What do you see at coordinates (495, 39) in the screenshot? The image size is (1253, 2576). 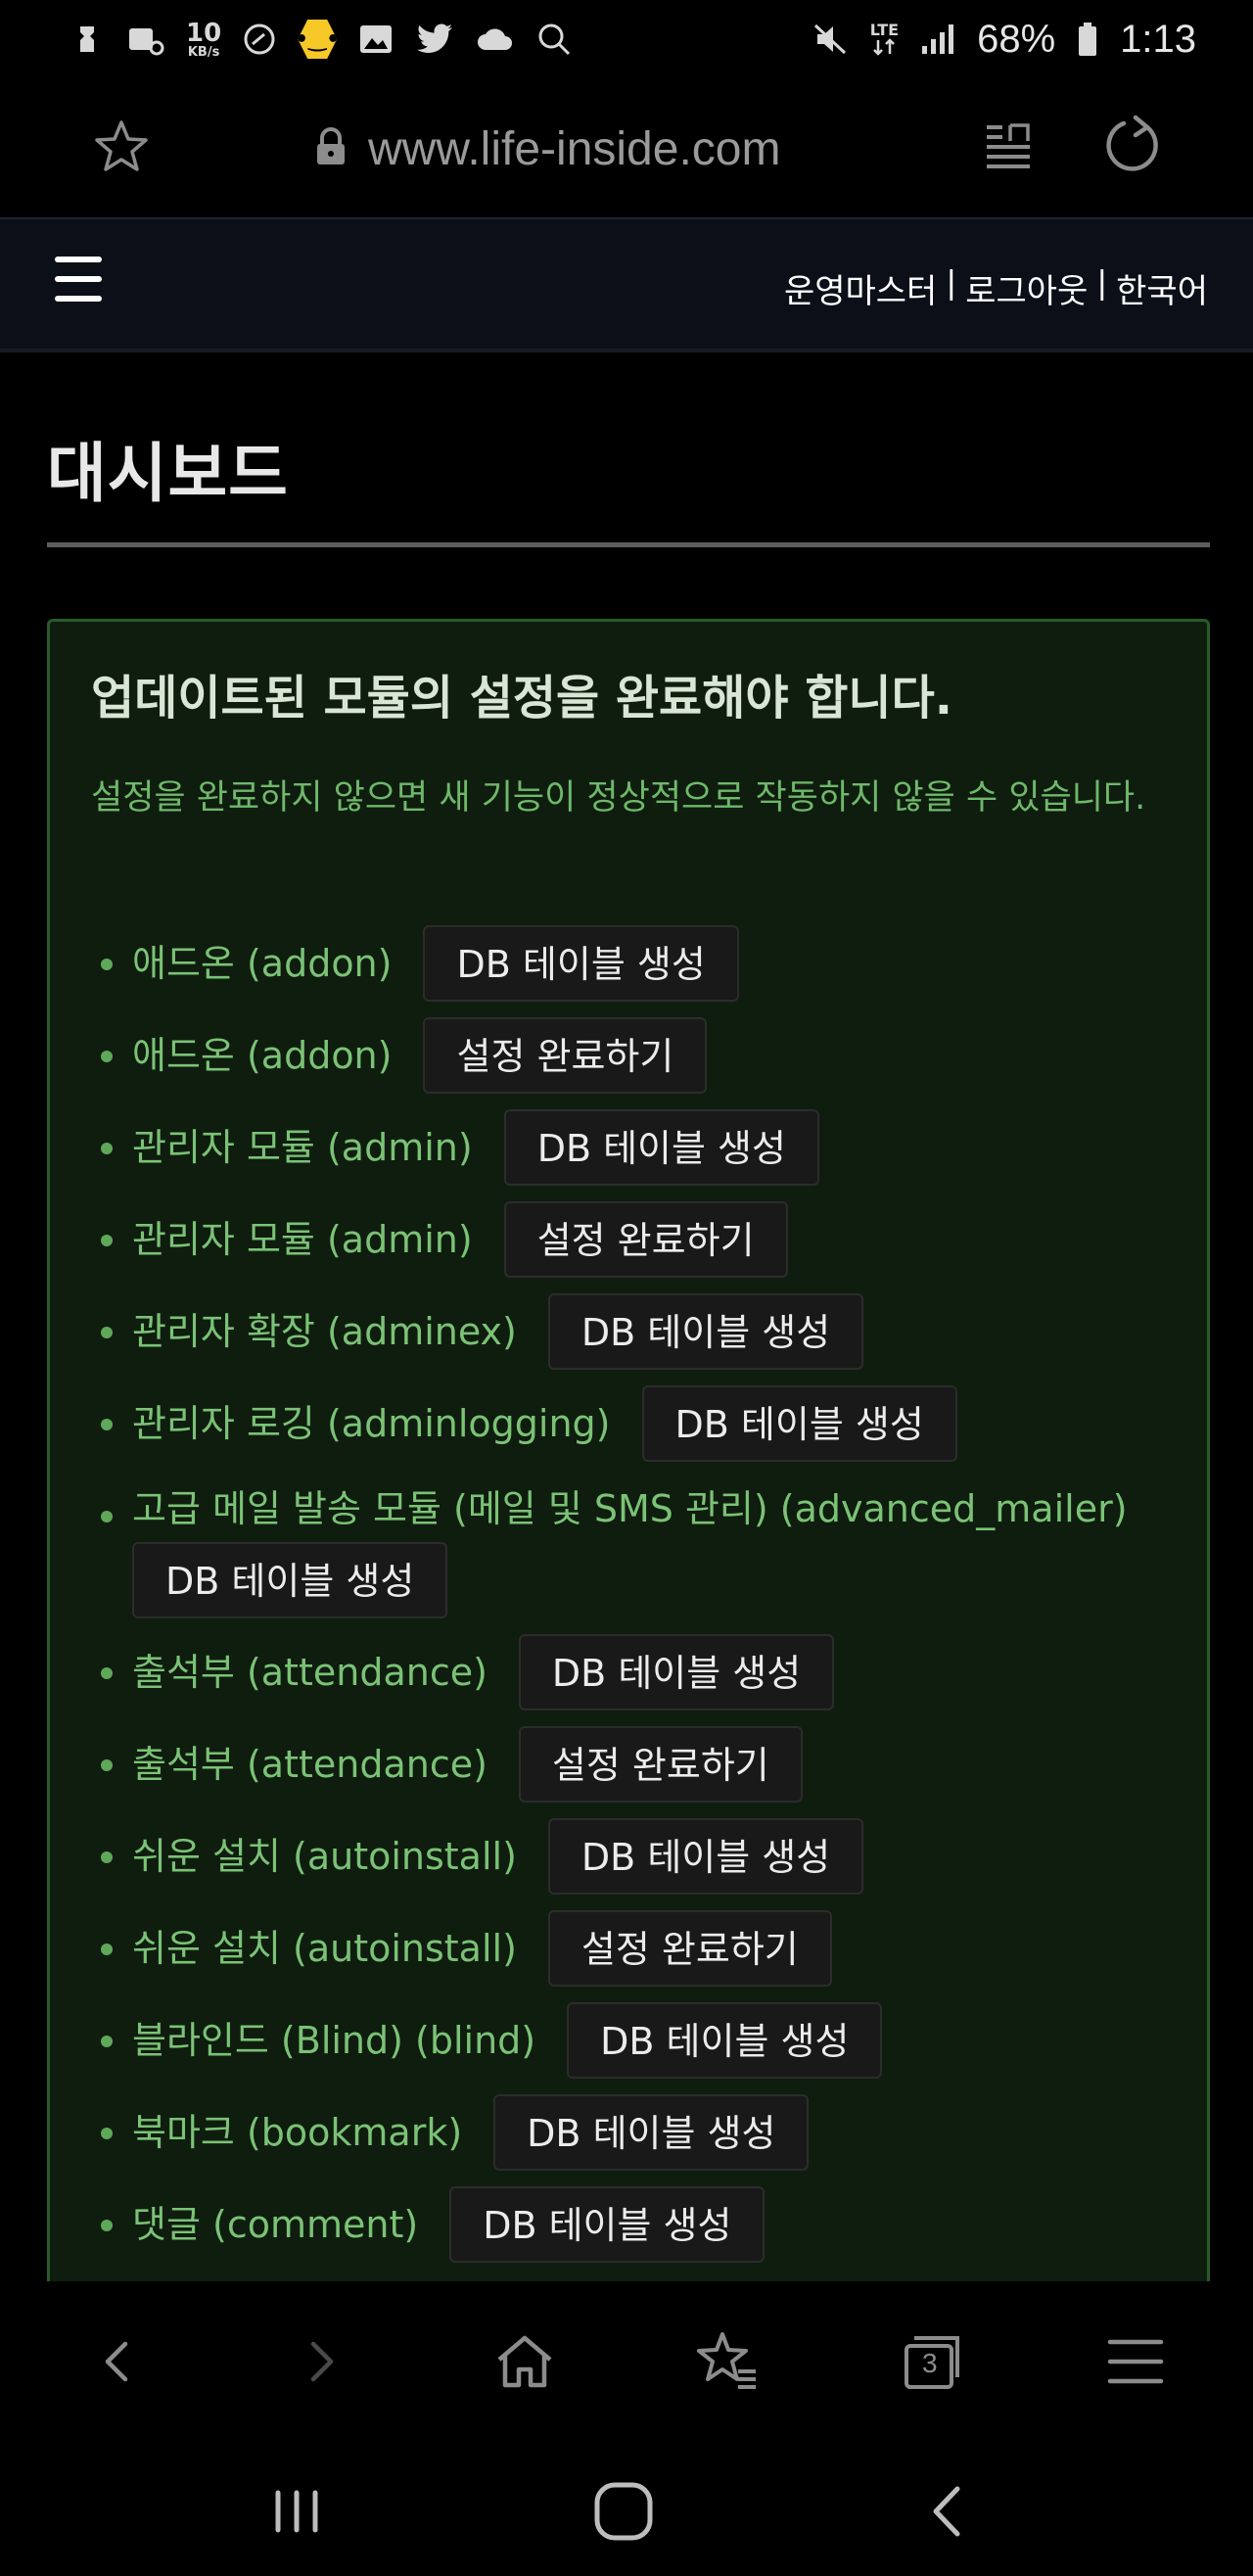 I see `cloud-icon` at bounding box center [495, 39].